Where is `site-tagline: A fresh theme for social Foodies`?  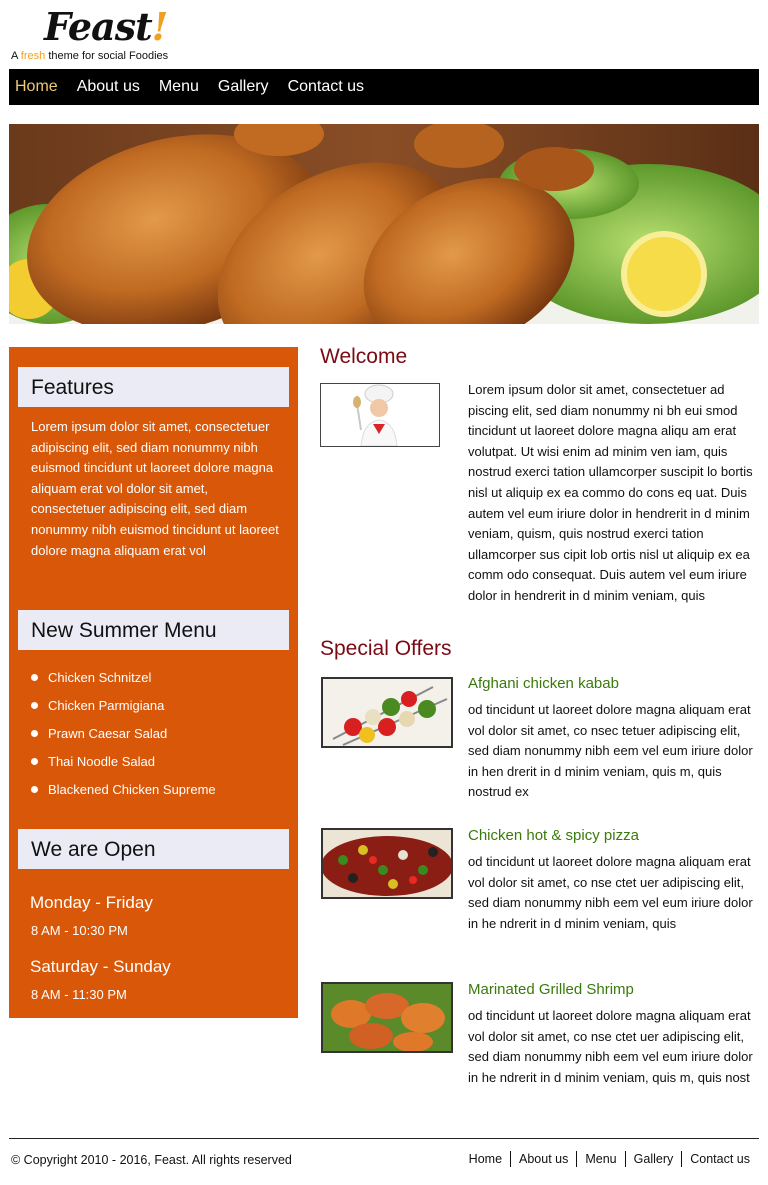
site-tagline: A fresh theme for social Foodies is located at coordinates (89, 56).